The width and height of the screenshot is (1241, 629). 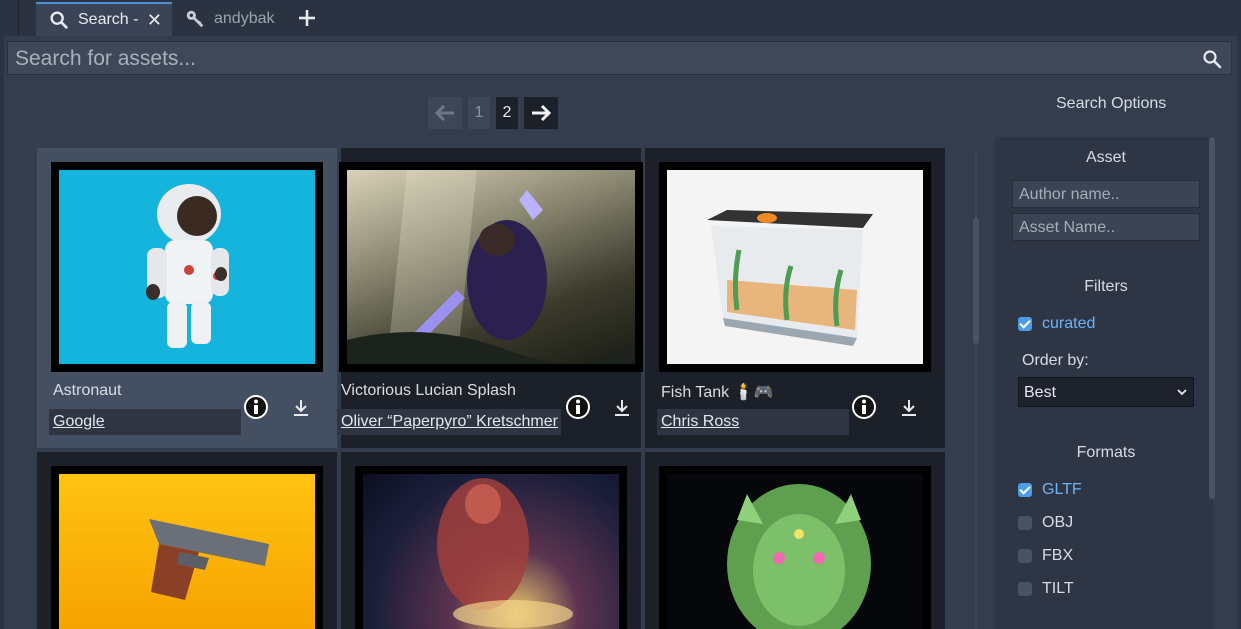 I want to click on key-icon, so click(x=195, y=19).